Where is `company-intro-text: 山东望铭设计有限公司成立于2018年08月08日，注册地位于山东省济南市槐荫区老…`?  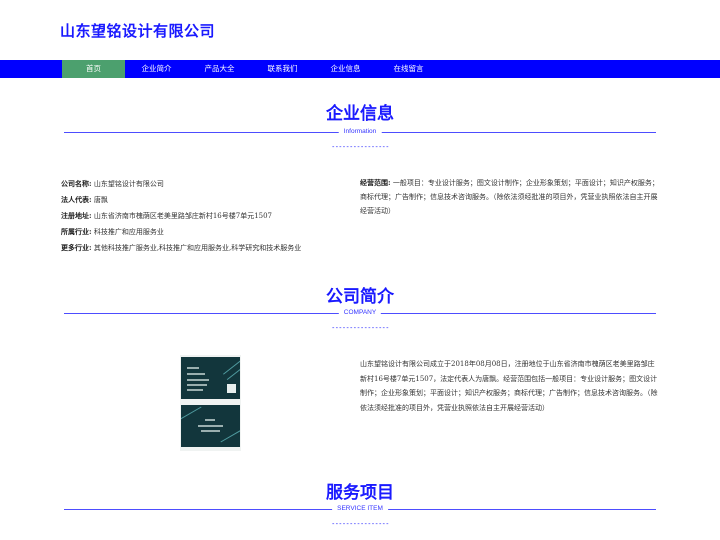 company-intro-text: 山东望铭设计有限公司成立于2018年08月08日，注册地位于山东省济南市槐荫区老… is located at coordinates (509, 386).